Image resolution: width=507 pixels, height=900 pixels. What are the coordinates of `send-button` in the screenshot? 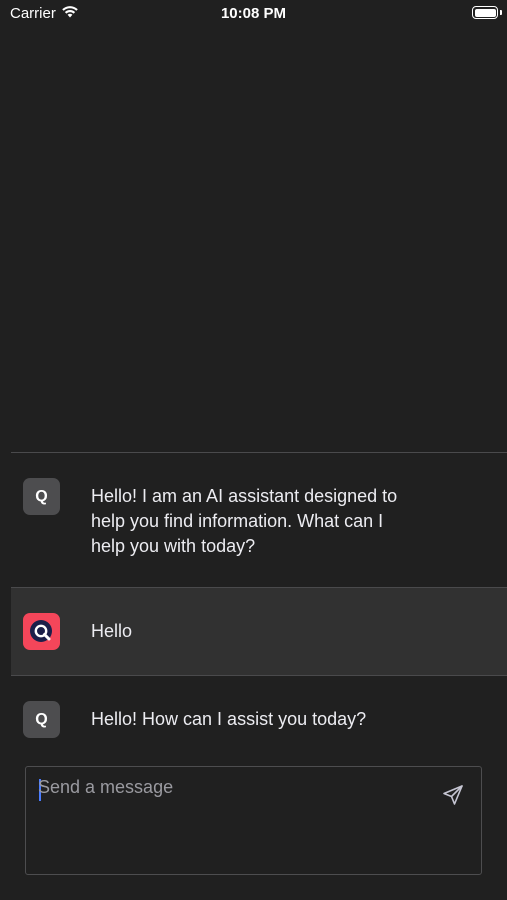 It's located at (453, 795).